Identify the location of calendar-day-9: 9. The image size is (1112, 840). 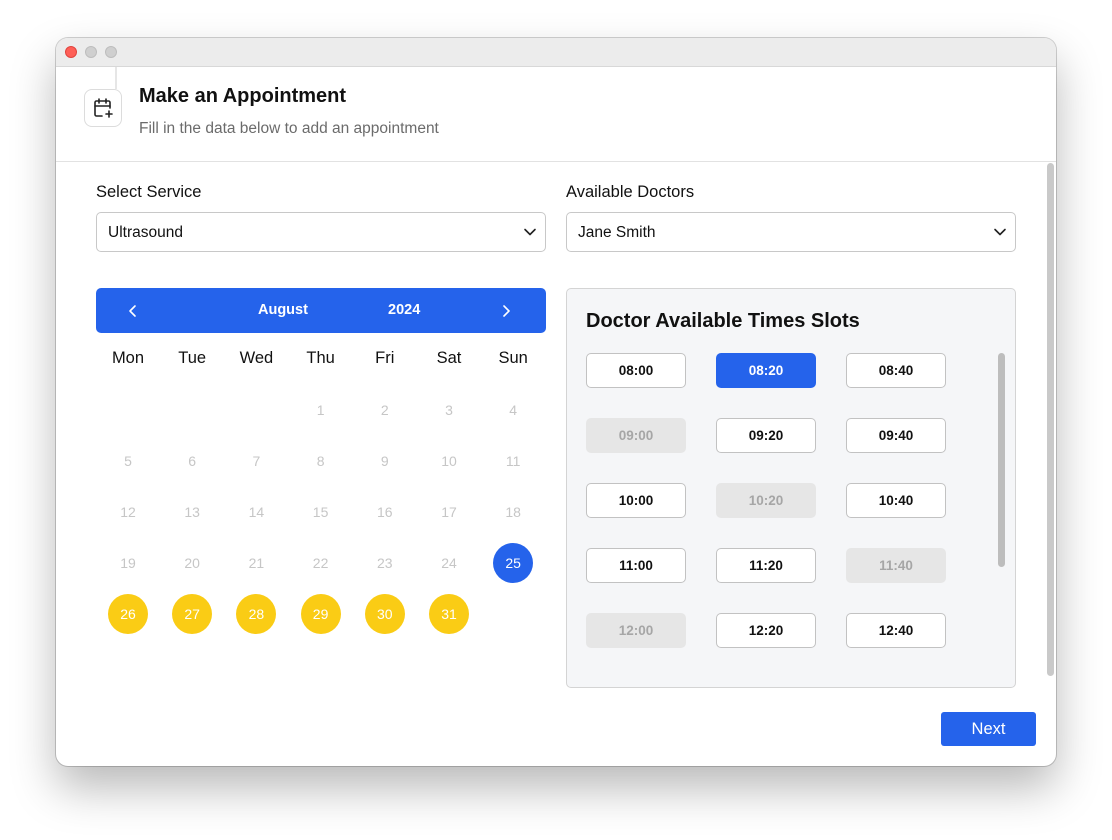
(384, 461).